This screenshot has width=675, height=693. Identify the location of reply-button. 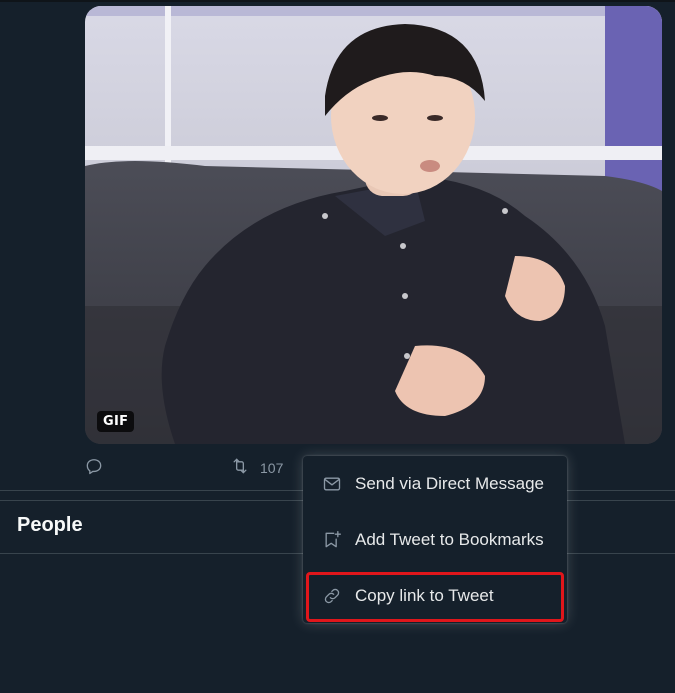
(94, 467).